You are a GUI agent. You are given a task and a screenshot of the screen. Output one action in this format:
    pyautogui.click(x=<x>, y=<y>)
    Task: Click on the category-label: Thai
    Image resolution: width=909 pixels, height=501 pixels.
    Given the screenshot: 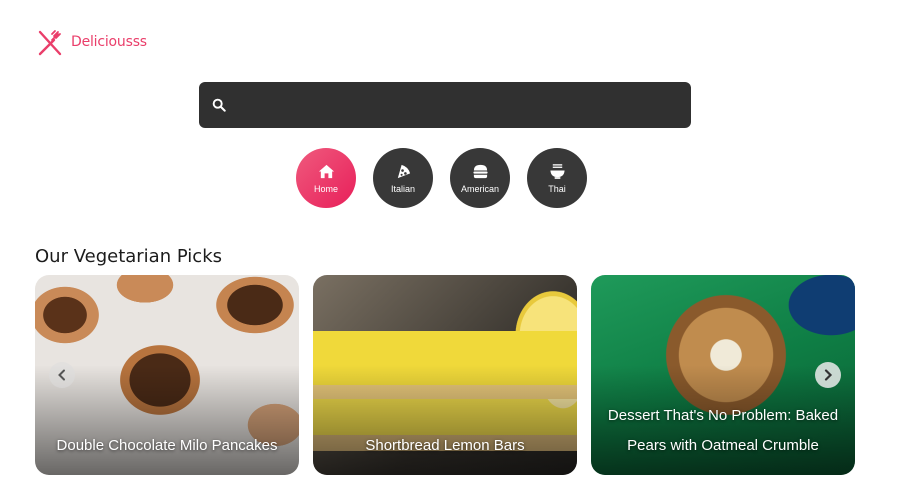 What is the action you would take?
    pyautogui.click(x=557, y=188)
    